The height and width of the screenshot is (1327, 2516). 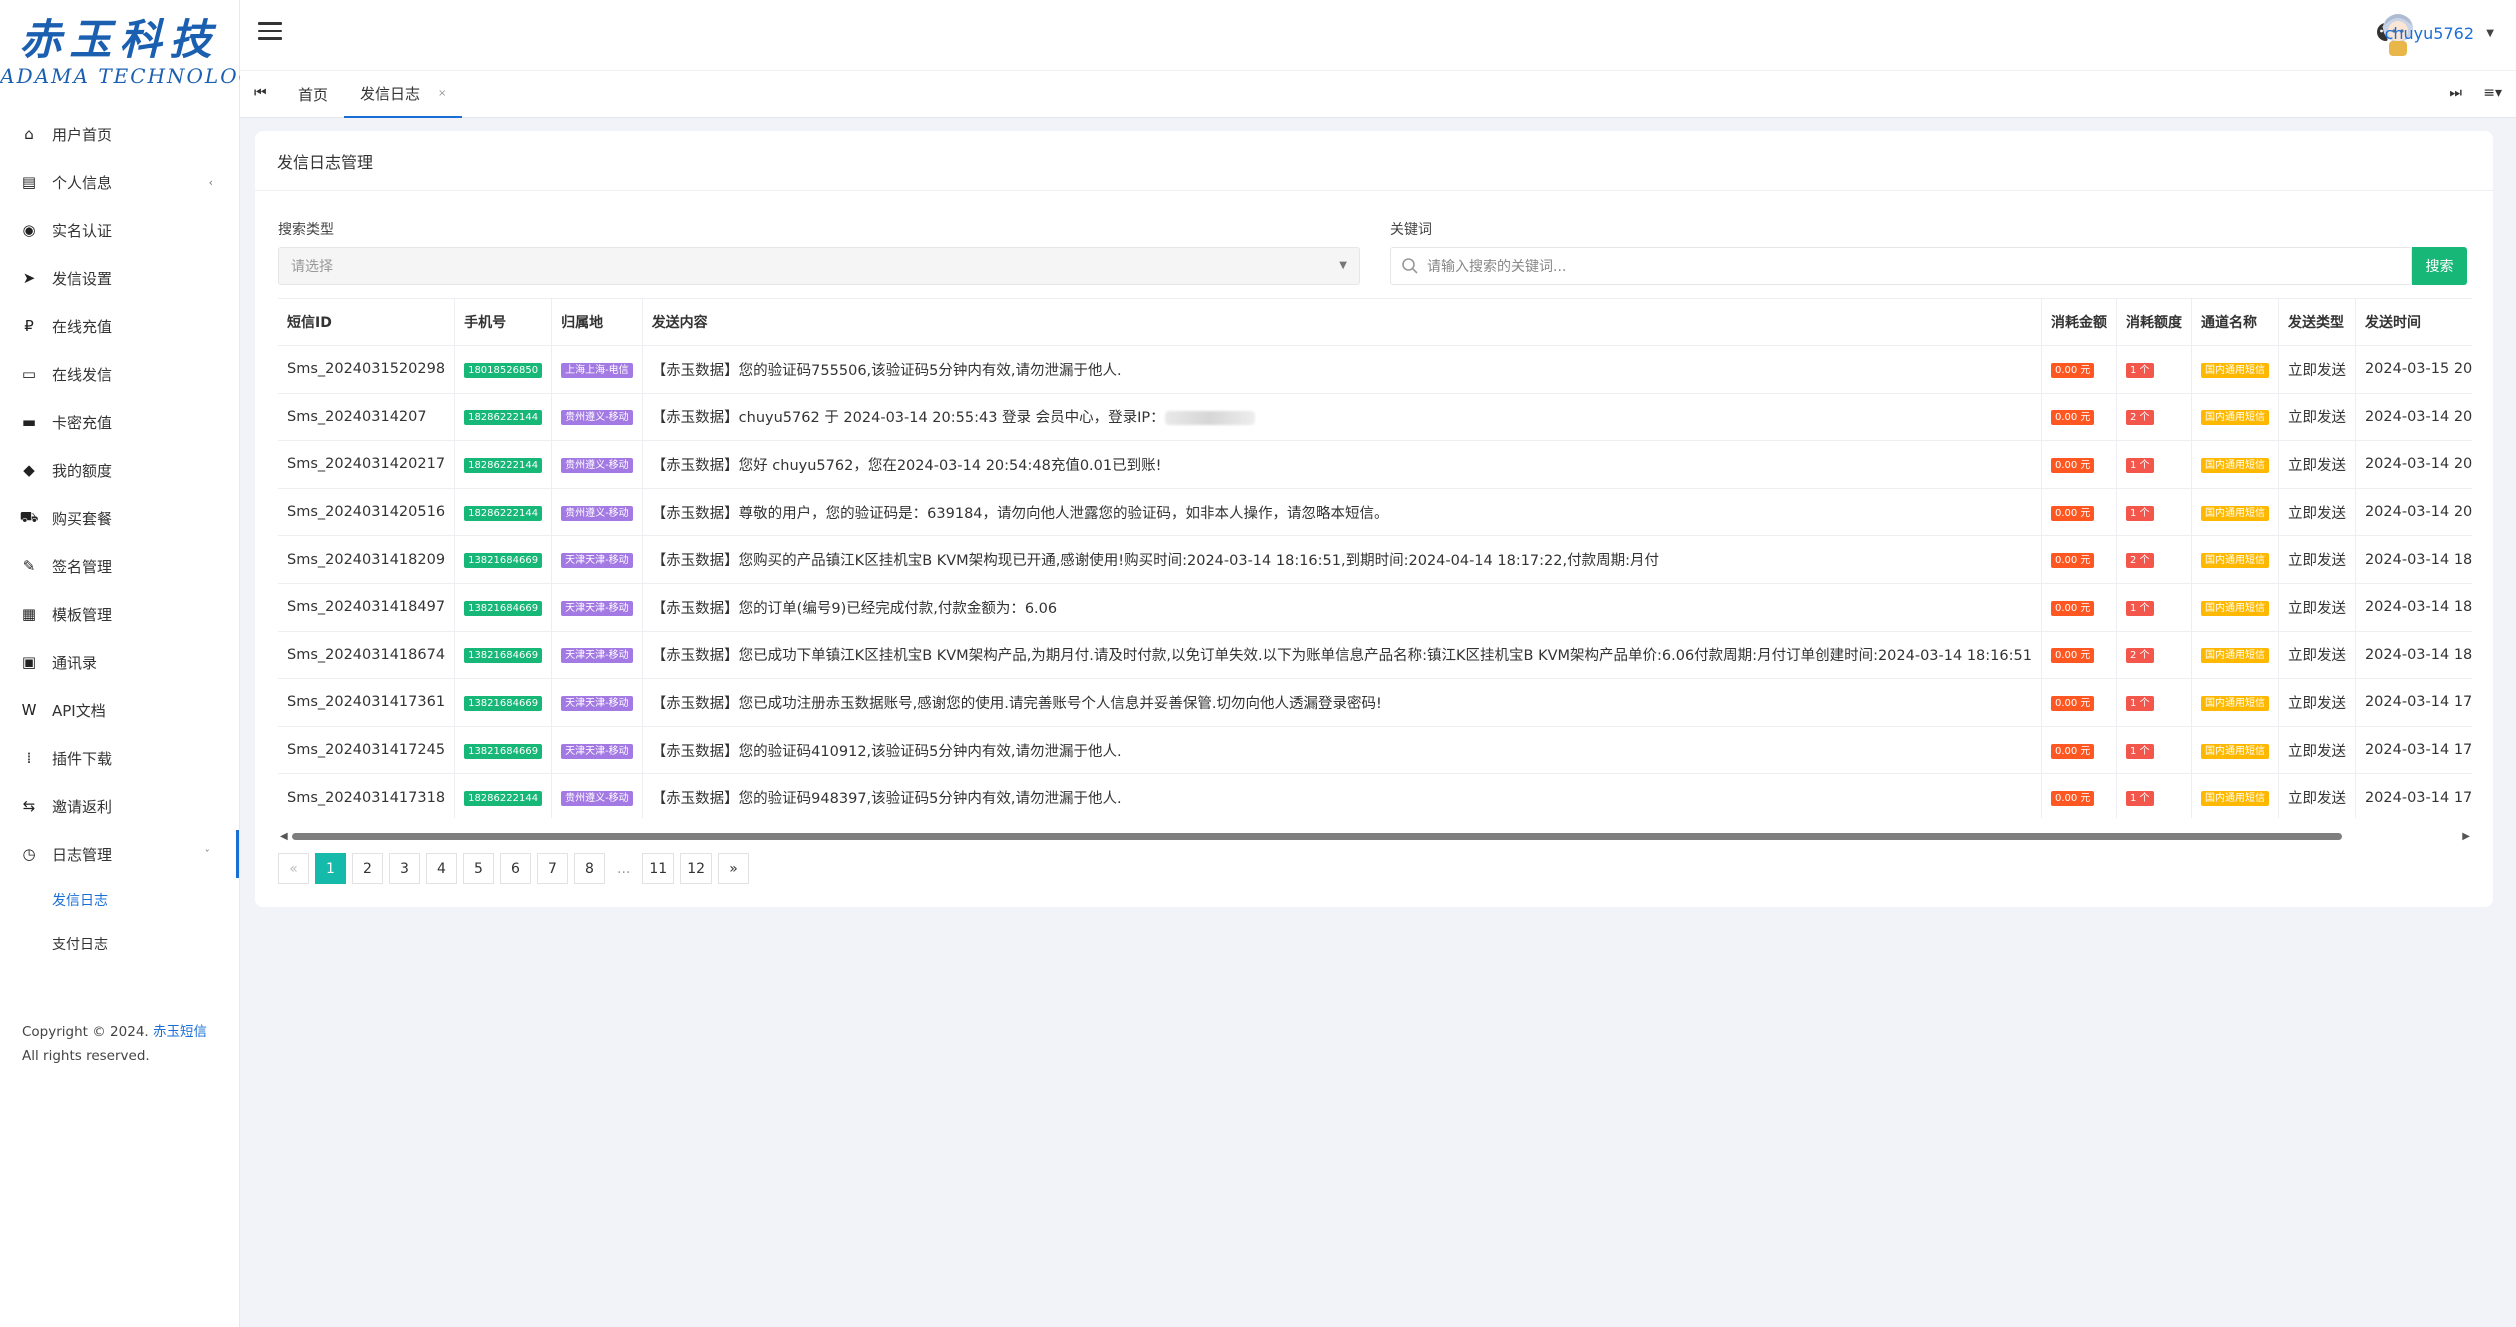 I want to click on send-time-cell: 2024-03-14 18:16:54, so click(x=2413, y=655).